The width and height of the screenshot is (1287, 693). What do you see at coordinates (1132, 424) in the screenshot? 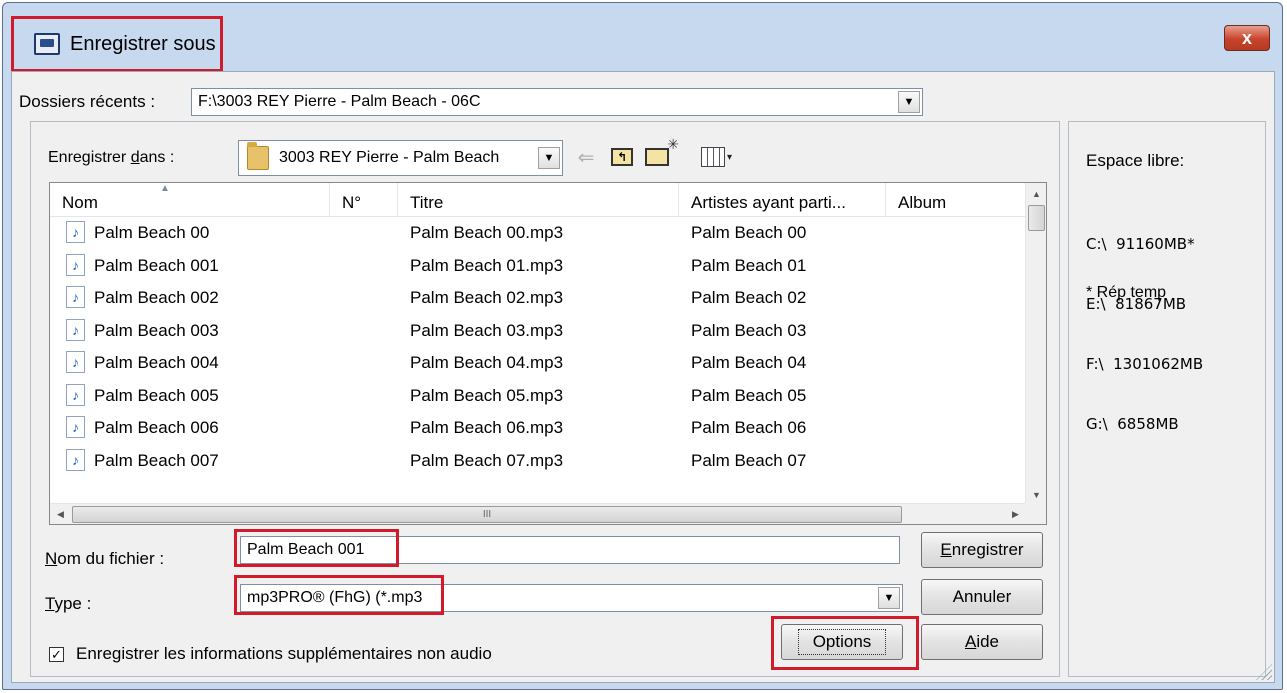
I see `drive-item: G:\ 6858MB` at bounding box center [1132, 424].